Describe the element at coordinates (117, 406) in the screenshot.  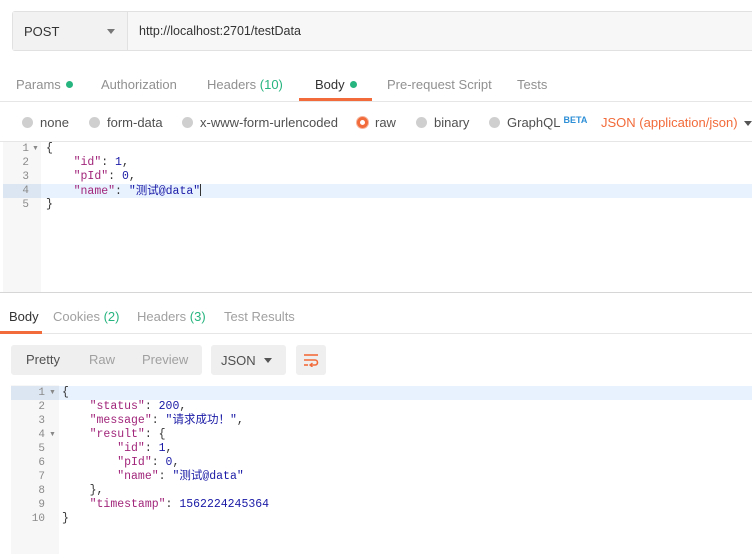
I see `json-key: "status"` at that location.